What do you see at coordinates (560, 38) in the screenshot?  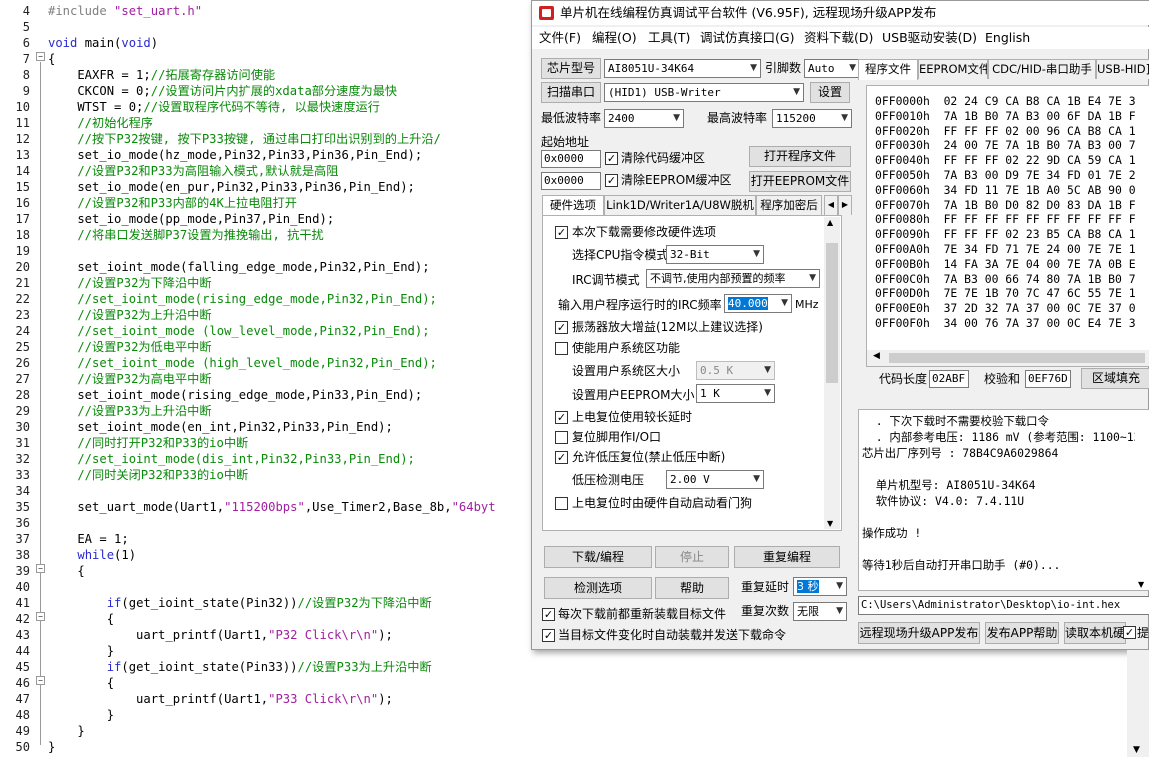 I see `menu-file: 文件(F)` at bounding box center [560, 38].